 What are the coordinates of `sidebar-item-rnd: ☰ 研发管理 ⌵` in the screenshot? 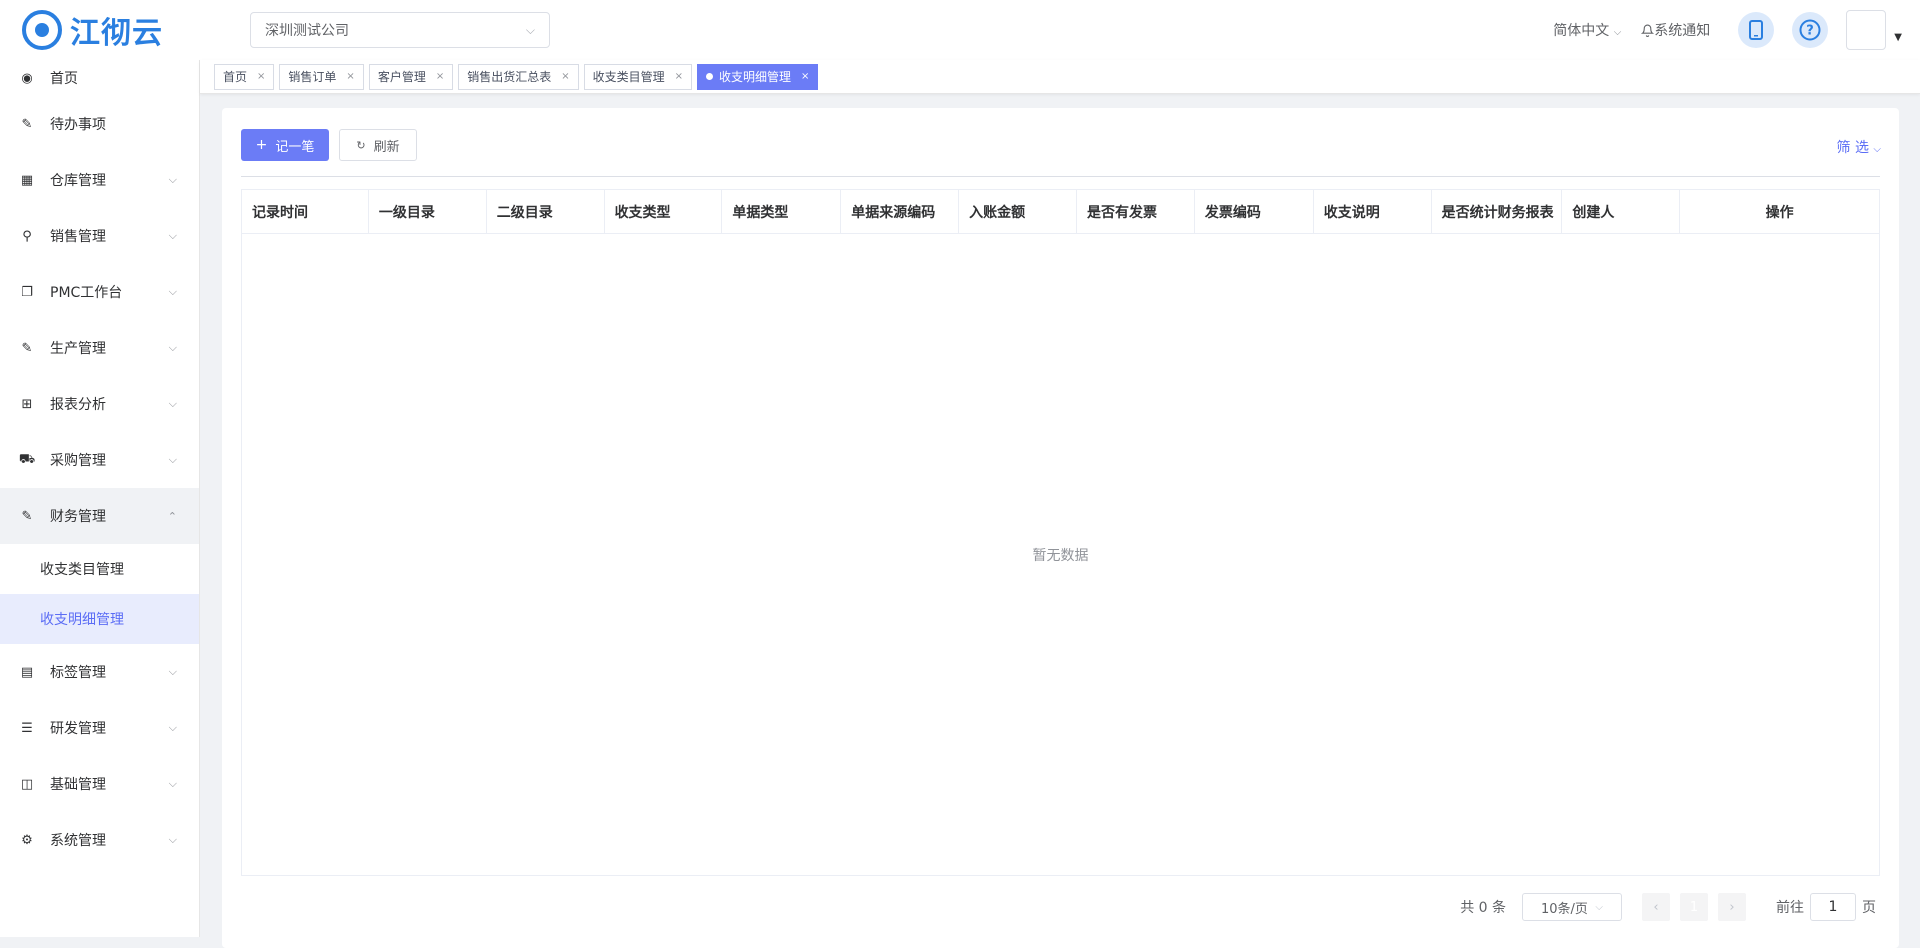 It's located at (99, 728).